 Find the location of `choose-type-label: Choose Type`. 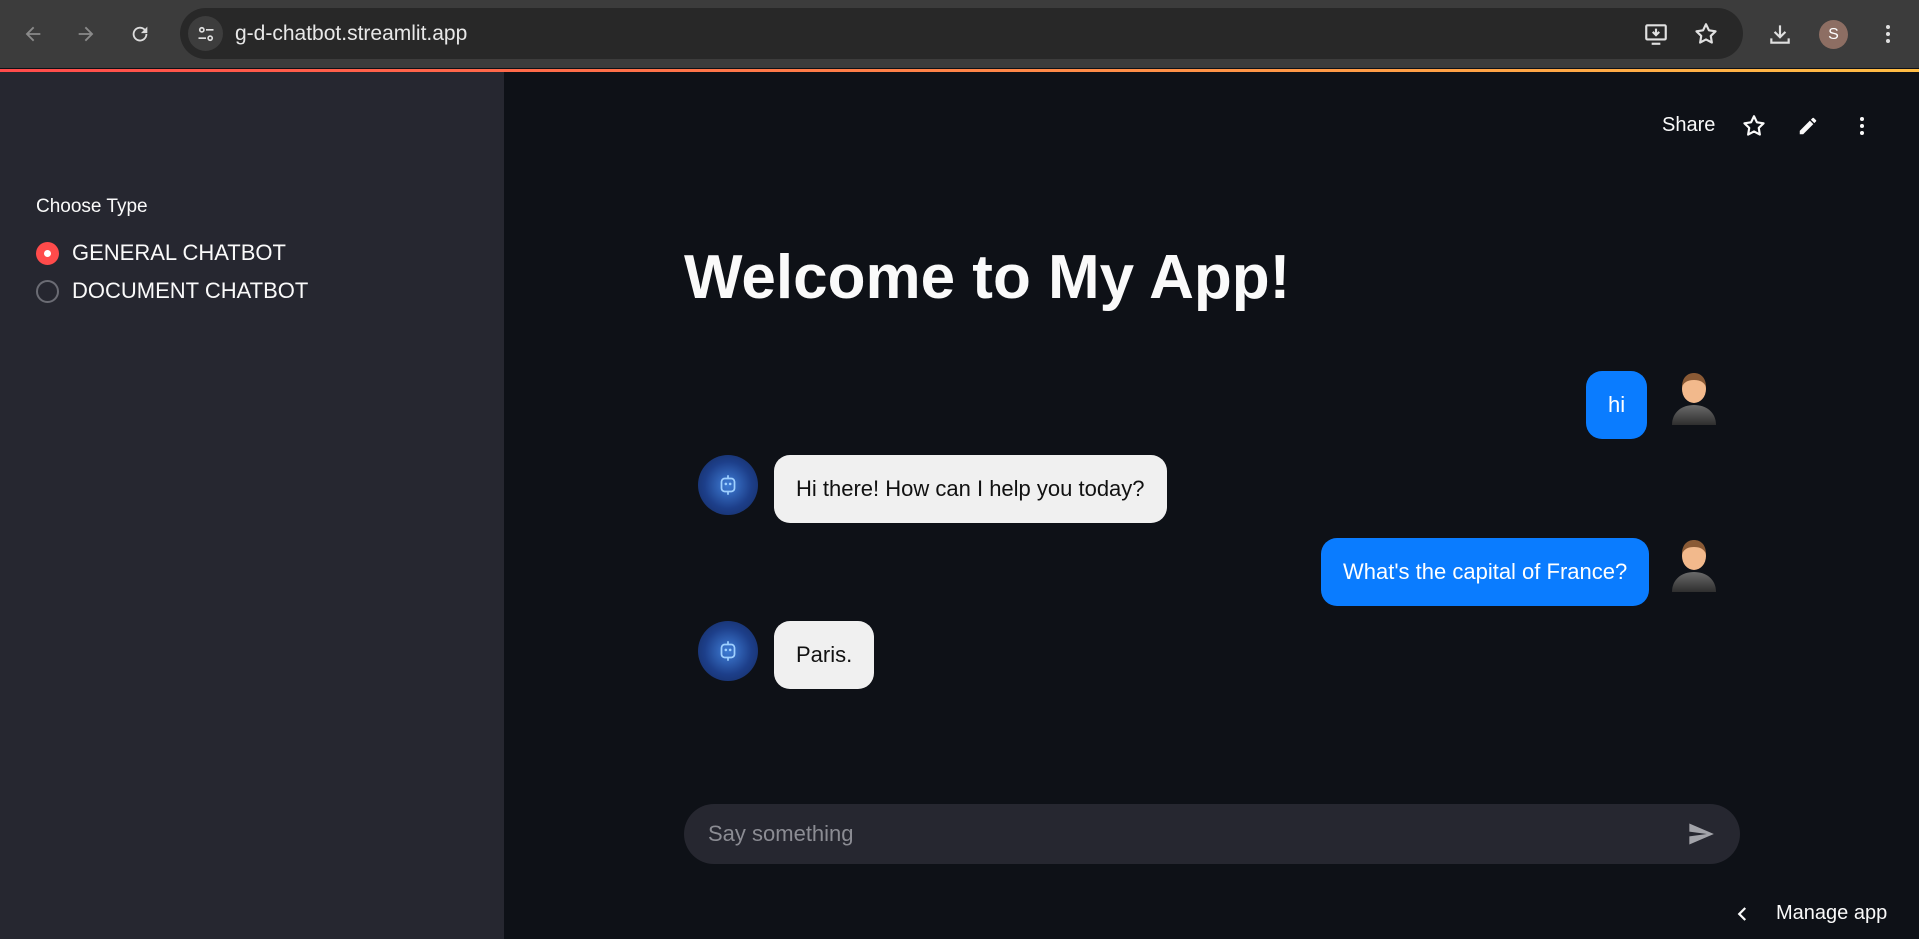

choose-type-label: Choose Type is located at coordinates (92, 206).